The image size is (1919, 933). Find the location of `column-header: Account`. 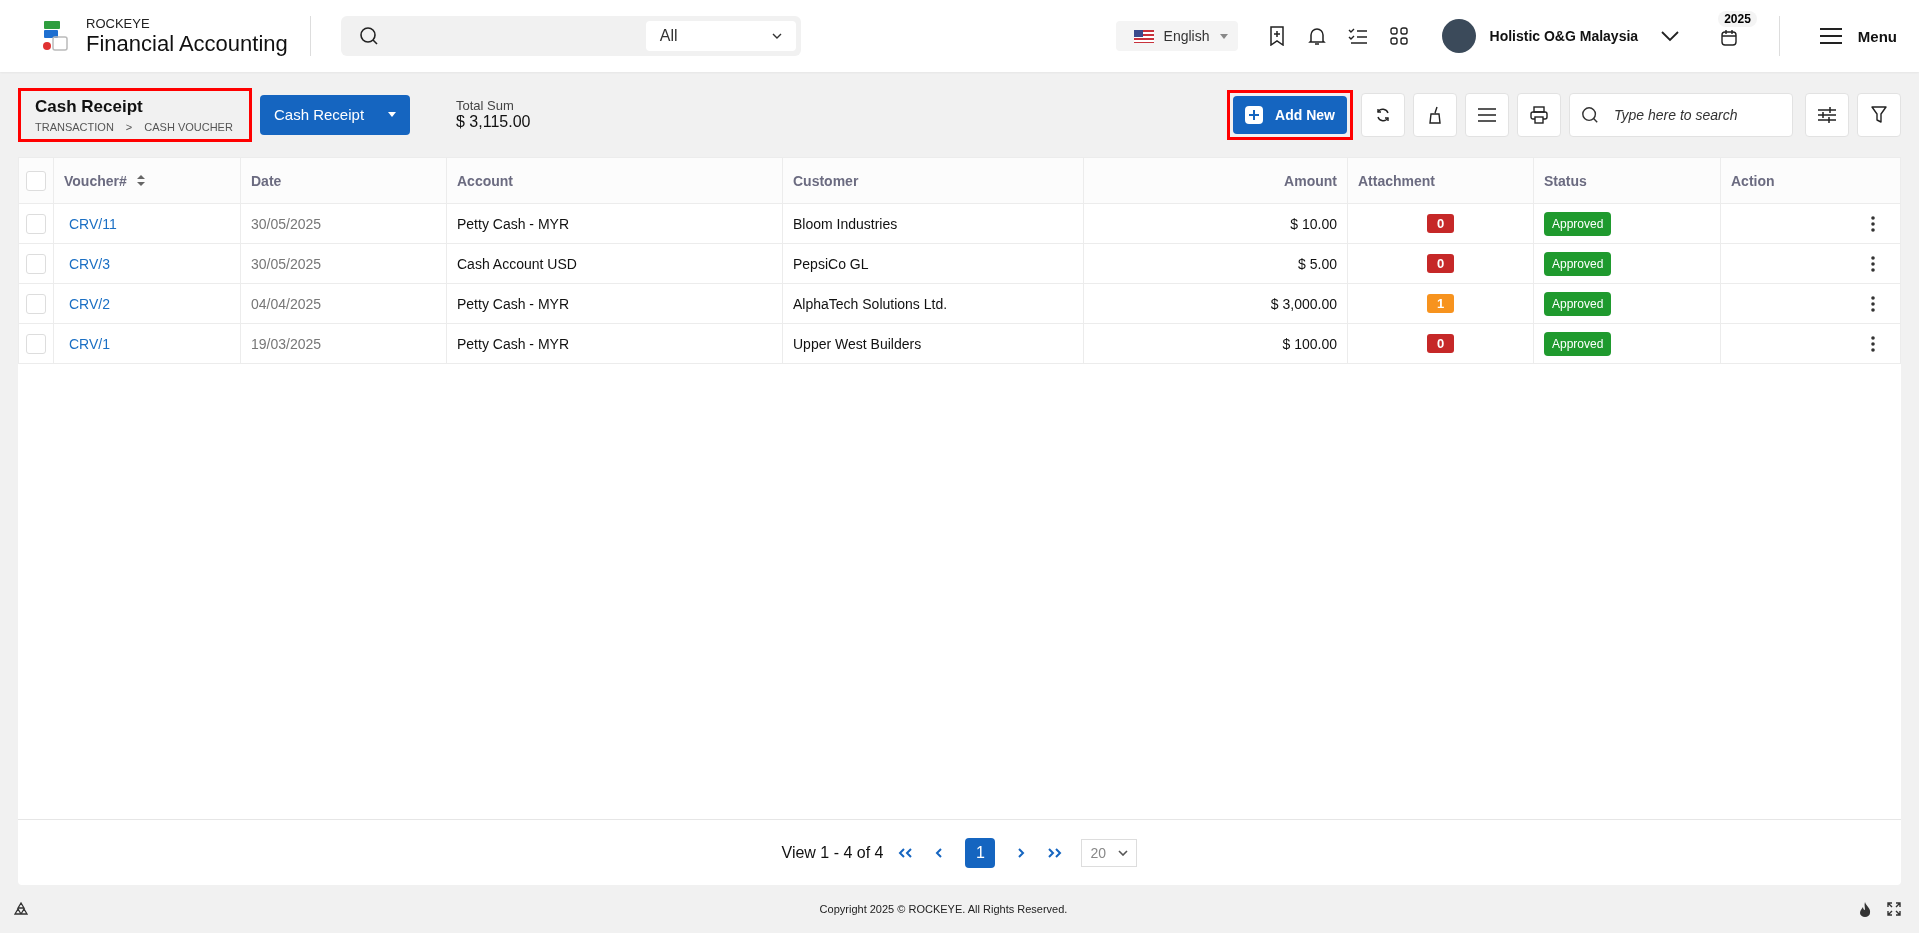

column-header: Account is located at coordinates (485, 180).